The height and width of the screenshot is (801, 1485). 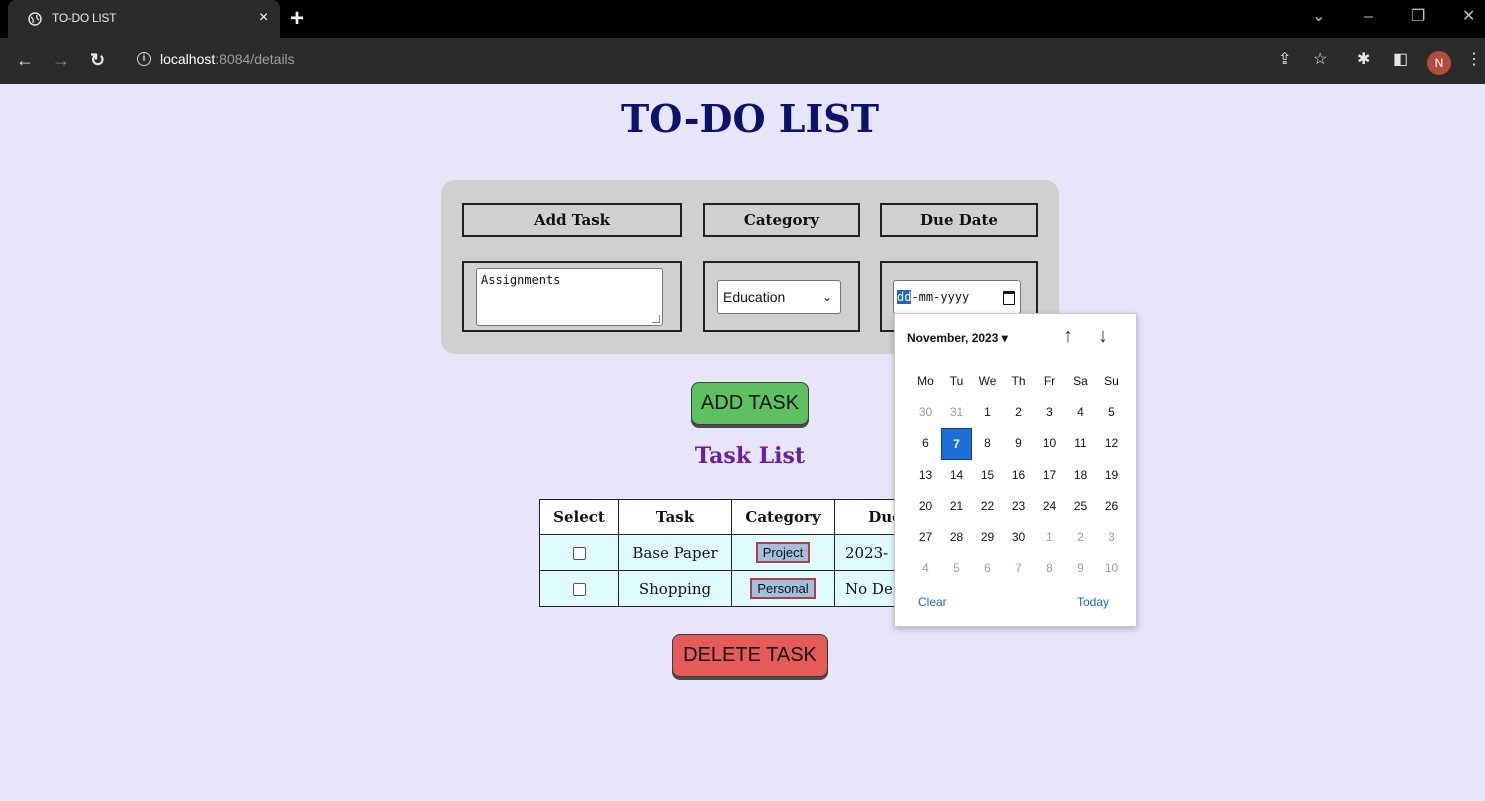 What do you see at coordinates (956, 412) in the screenshot?
I see `calendar-day: 31` at bounding box center [956, 412].